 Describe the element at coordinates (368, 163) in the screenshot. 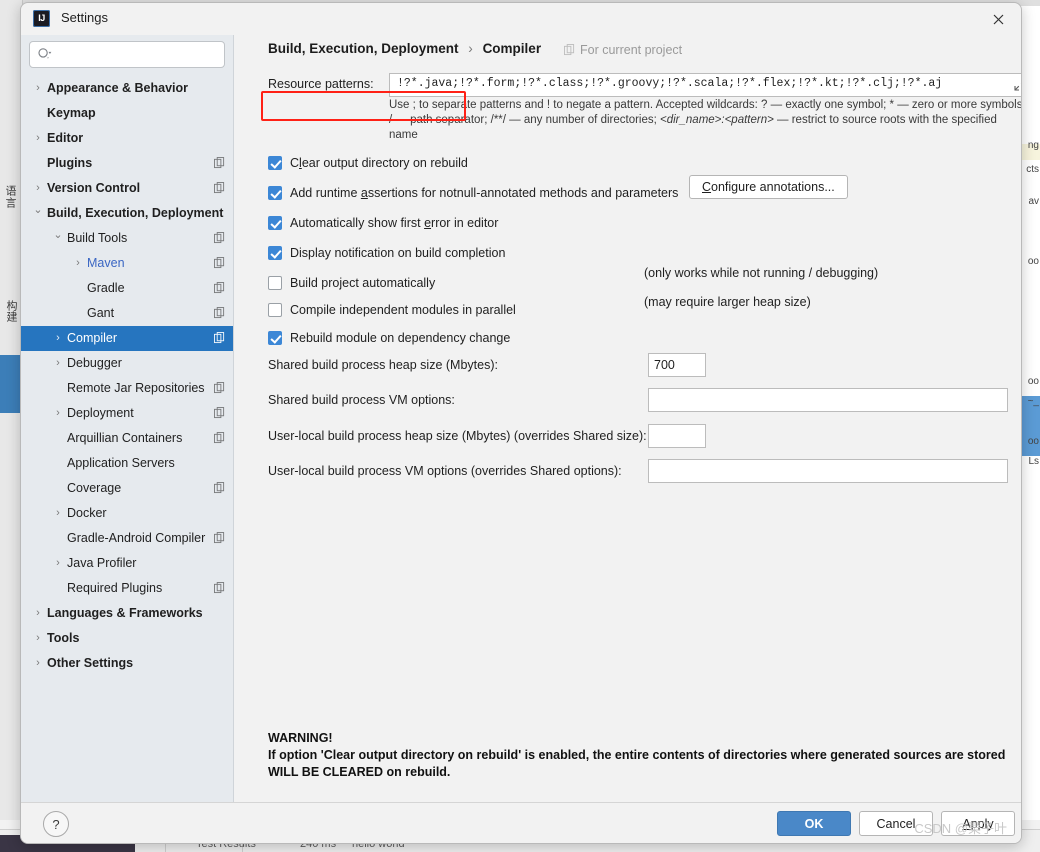

I see `checkbox-clear-output-directory-on-rebuild: Clear output directory on rebuild` at that location.